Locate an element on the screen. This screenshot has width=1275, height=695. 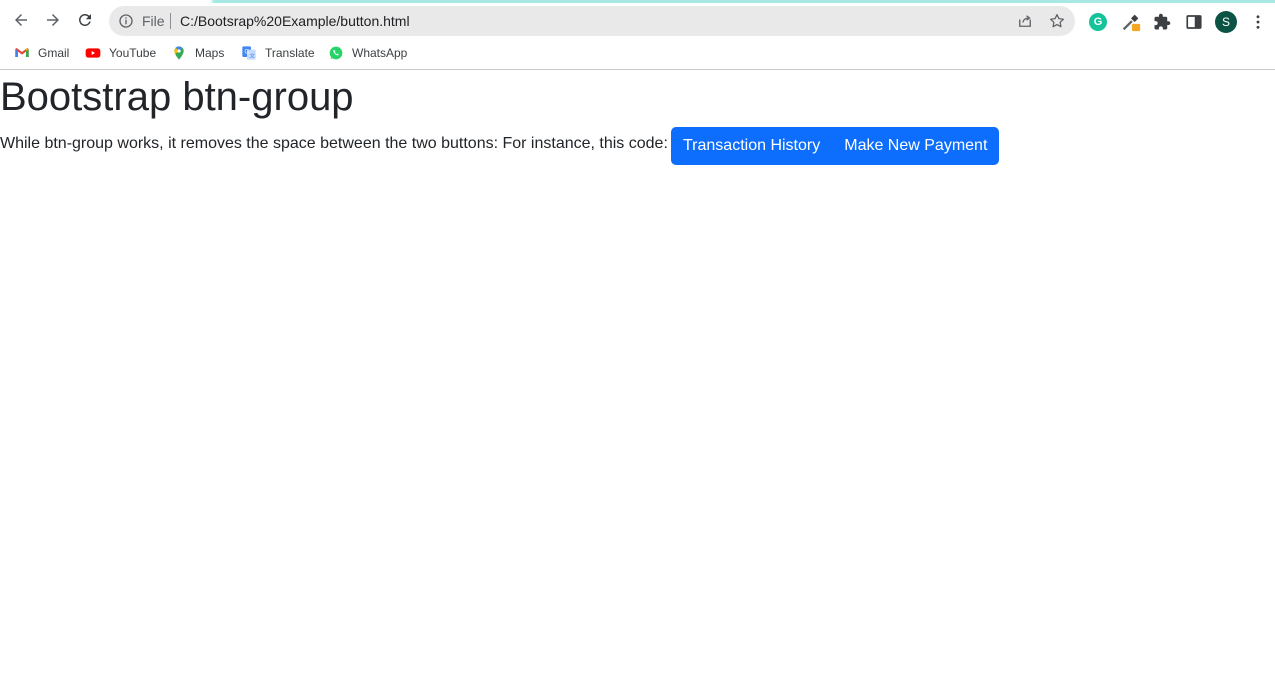
info-icon is located at coordinates (126, 21).